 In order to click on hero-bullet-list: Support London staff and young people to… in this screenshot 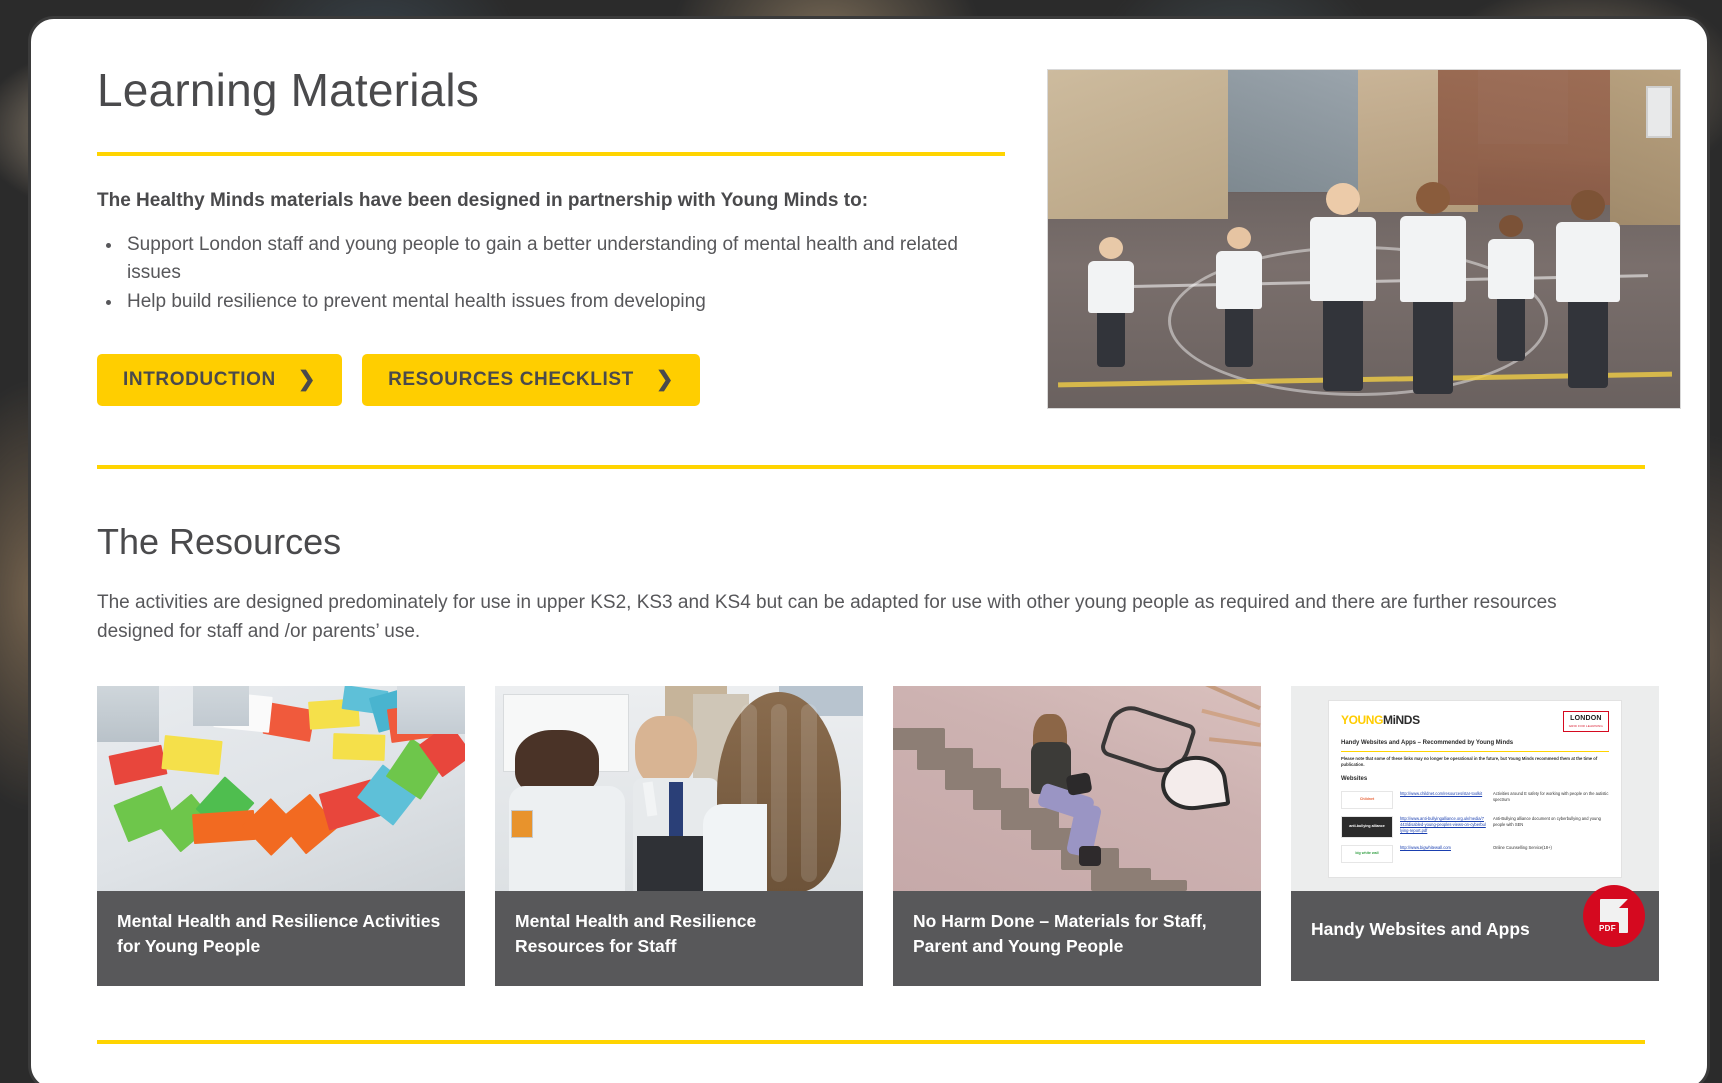, I will do `click(565, 273)`.